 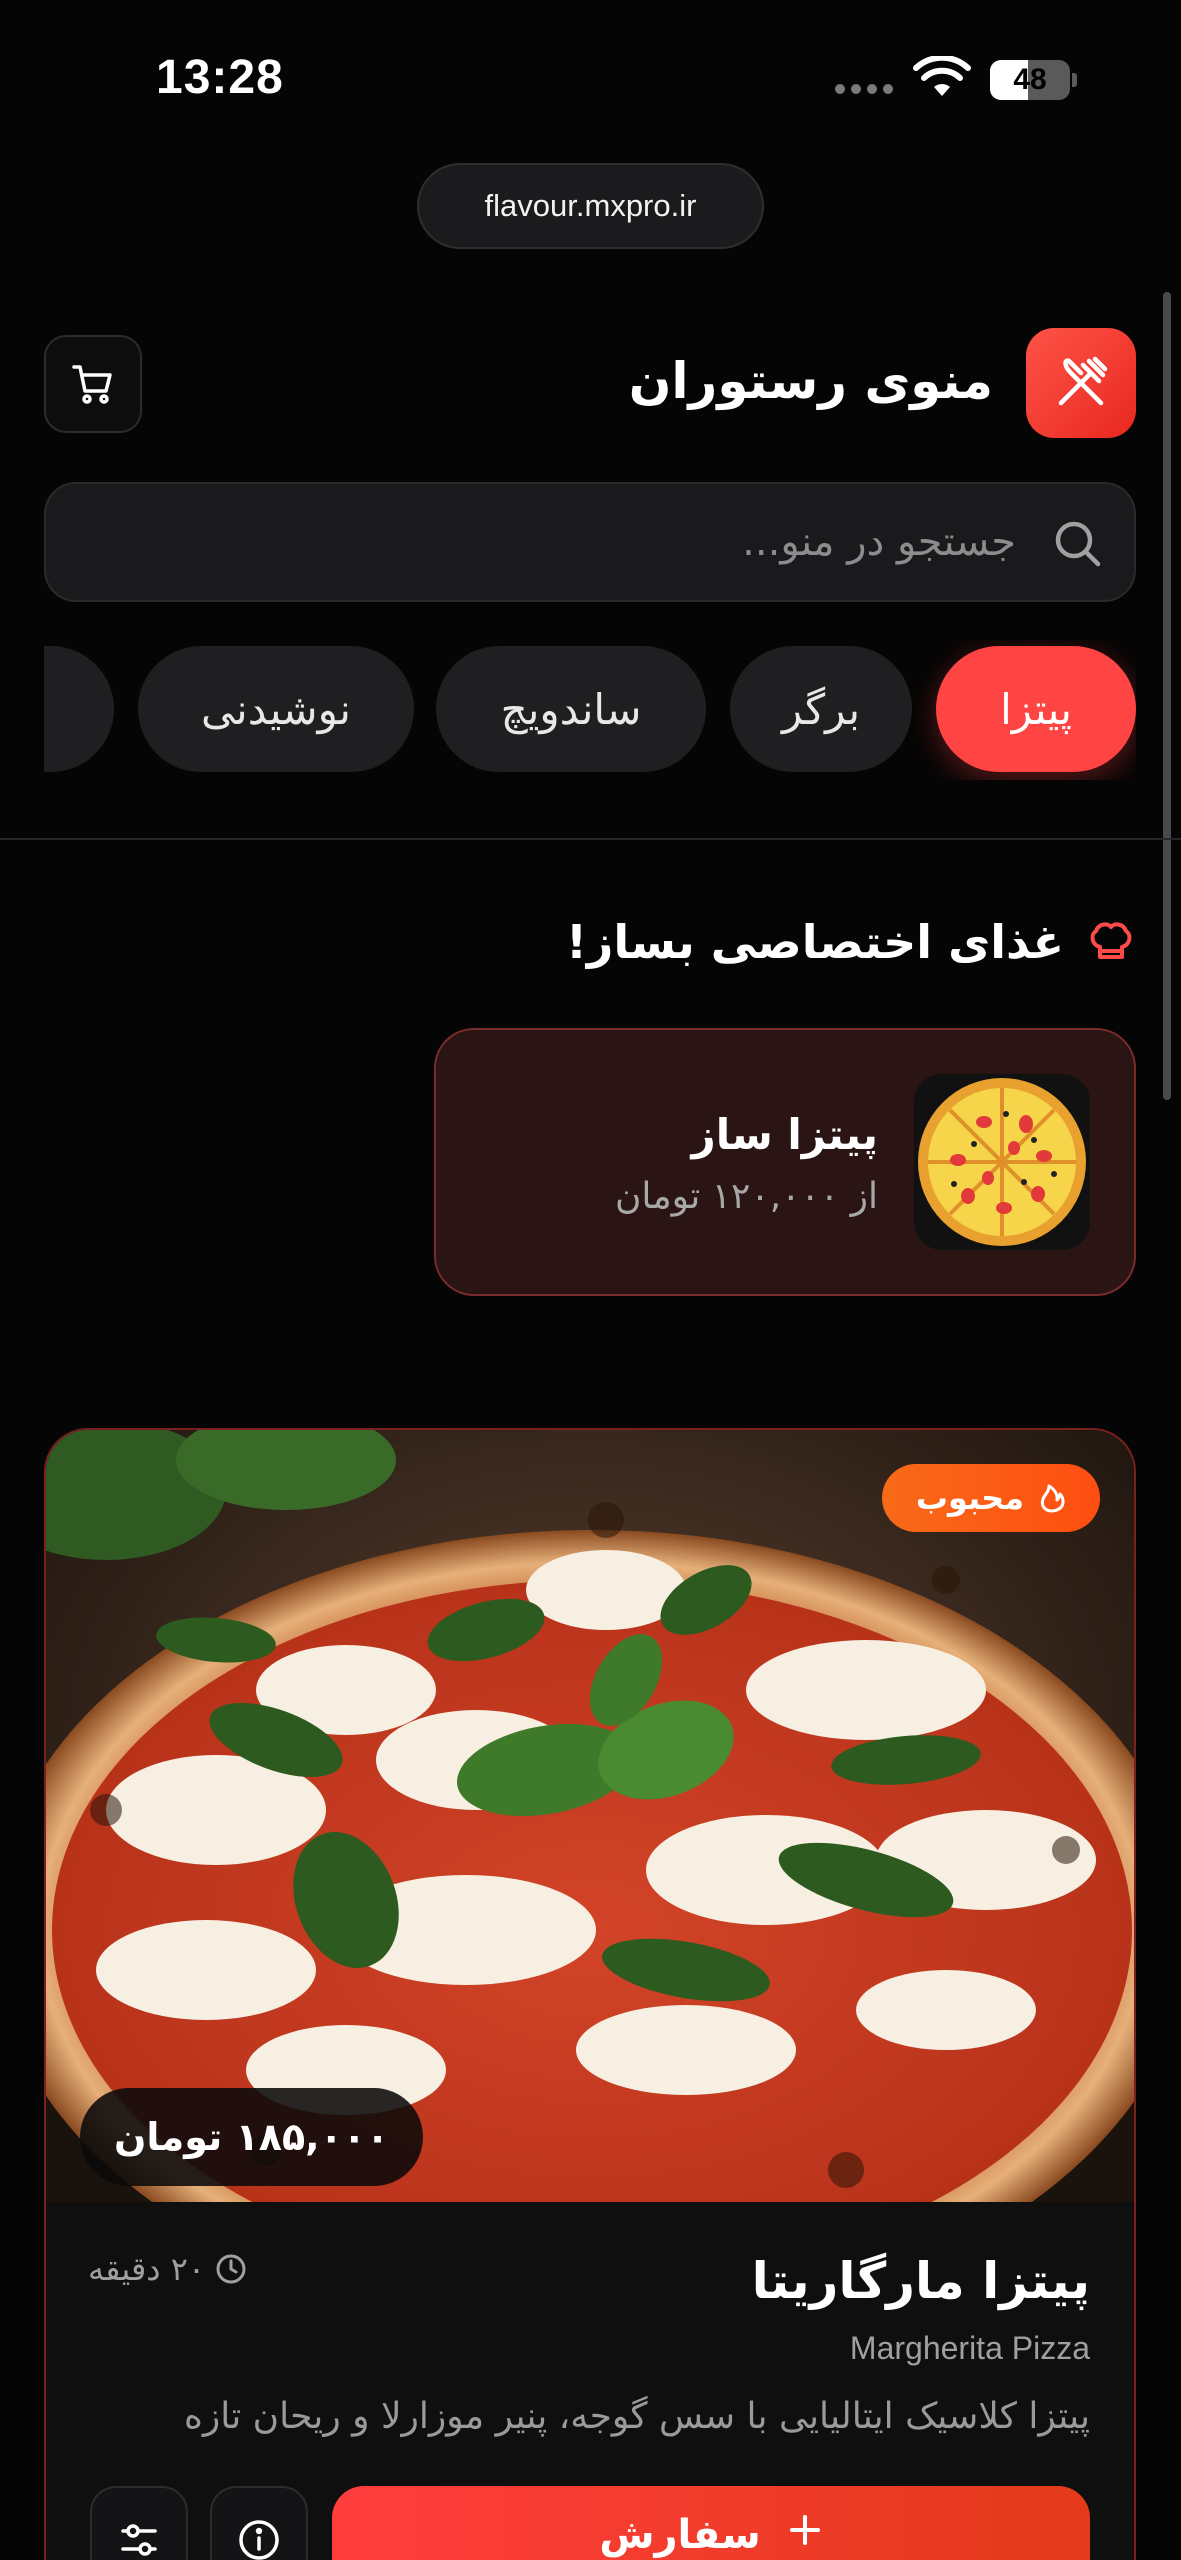 What do you see at coordinates (590, 75) in the screenshot?
I see `status-bar: 13:28 48` at bounding box center [590, 75].